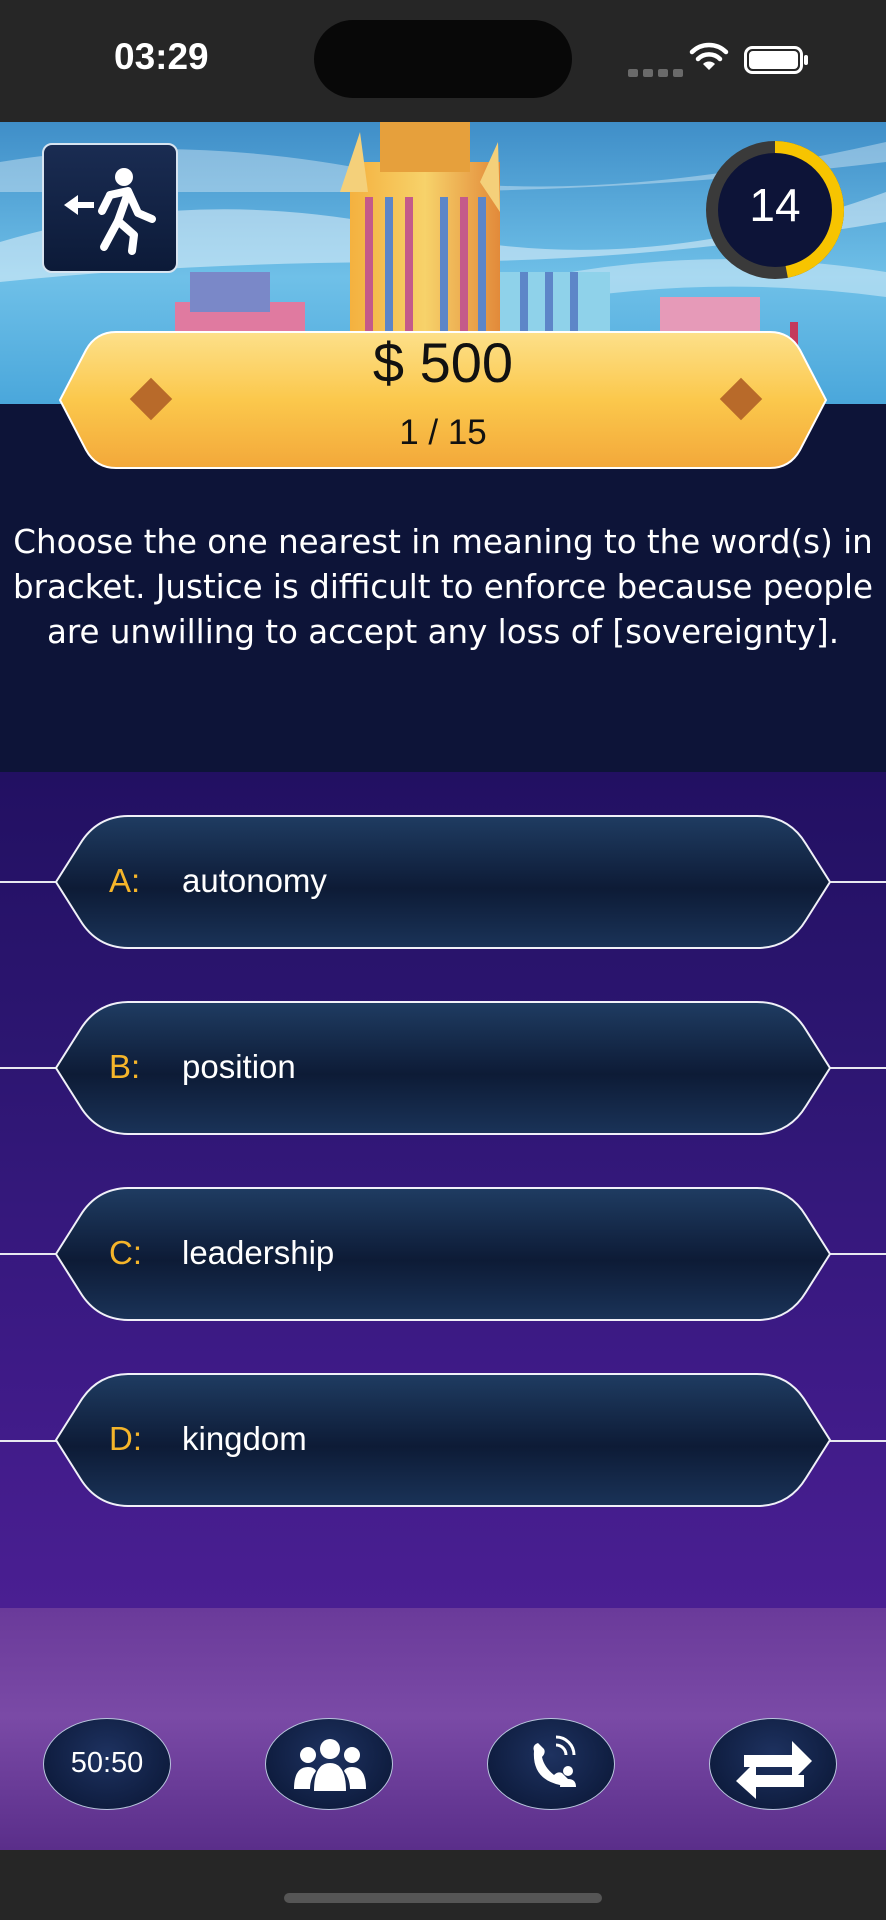 The width and height of the screenshot is (886, 1920). Describe the element at coordinates (125, 1438) in the screenshot. I see `answer-letter: D:` at that location.